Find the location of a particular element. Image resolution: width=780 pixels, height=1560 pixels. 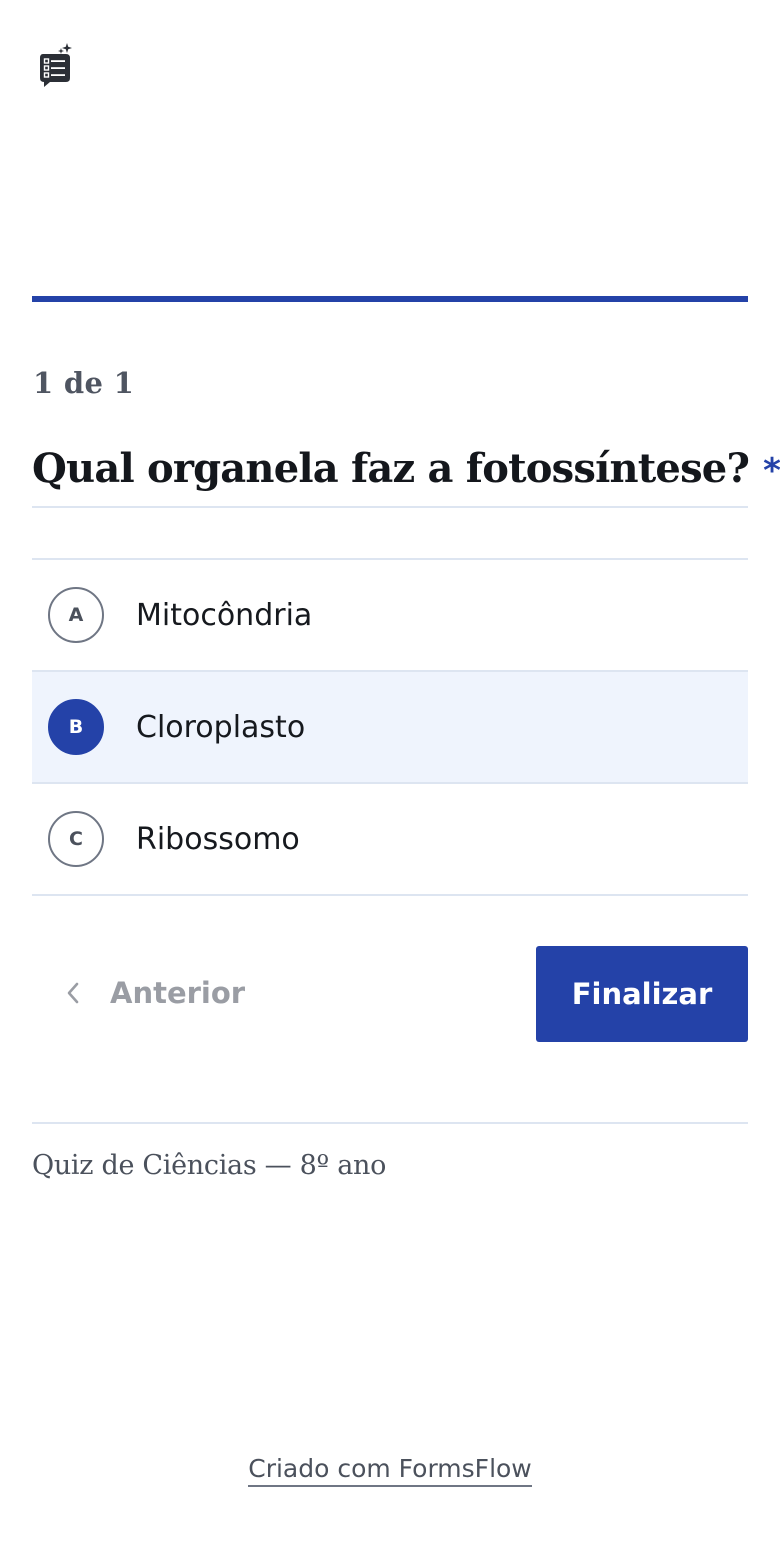

previous-button-label: Anterior is located at coordinates (178, 993).